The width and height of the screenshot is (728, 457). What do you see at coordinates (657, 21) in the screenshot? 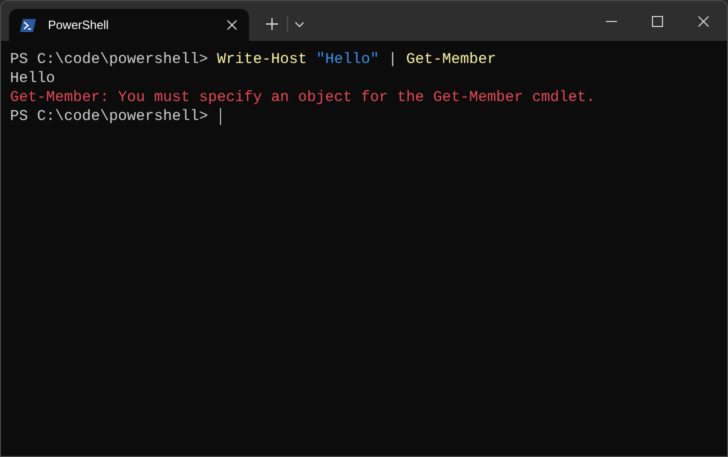
I see `maximize-icon` at bounding box center [657, 21].